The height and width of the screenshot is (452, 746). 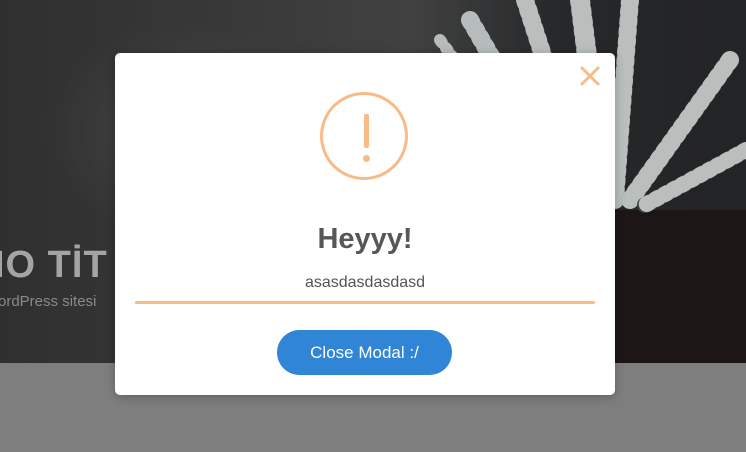 I want to click on modal-divider, so click(x=365, y=302).